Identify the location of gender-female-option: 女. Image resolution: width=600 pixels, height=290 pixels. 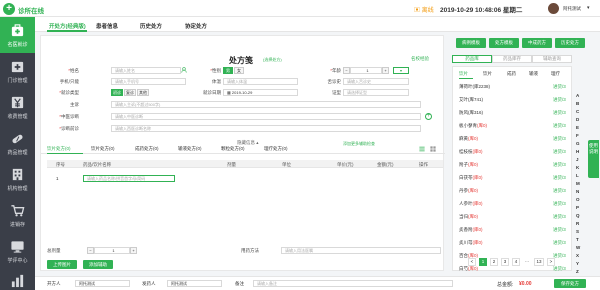
(239, 70).